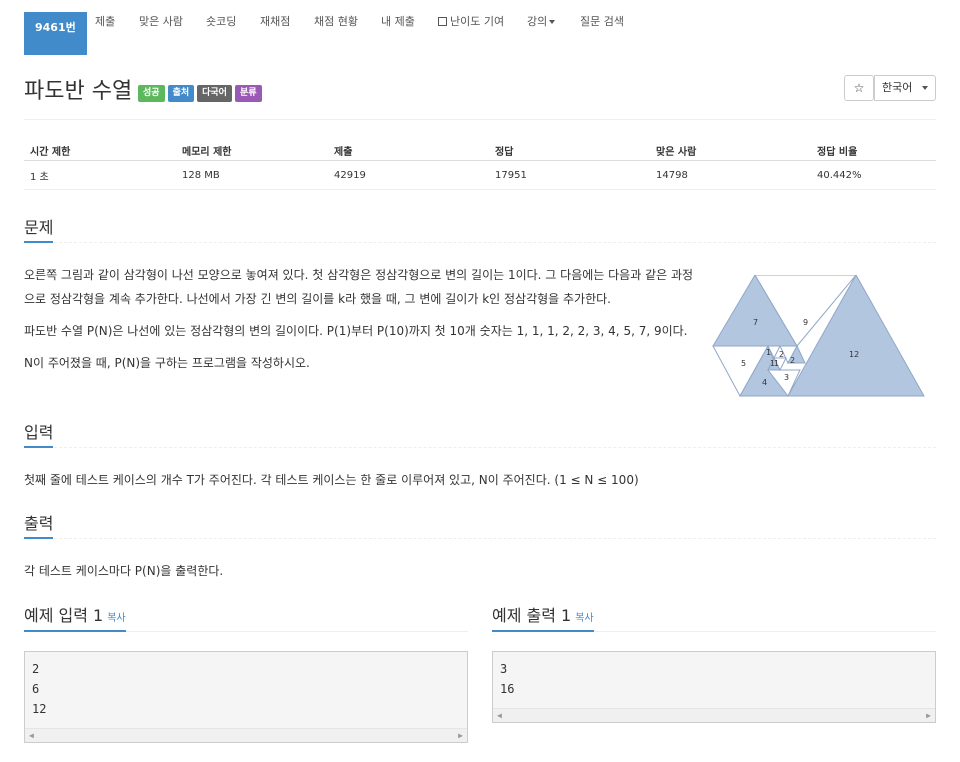 The width and height of the screenshot is (960, 762). Describe the element at coordinates (214, 93) in the screenshot. I see `badge-multilang: 다국어` at that location.